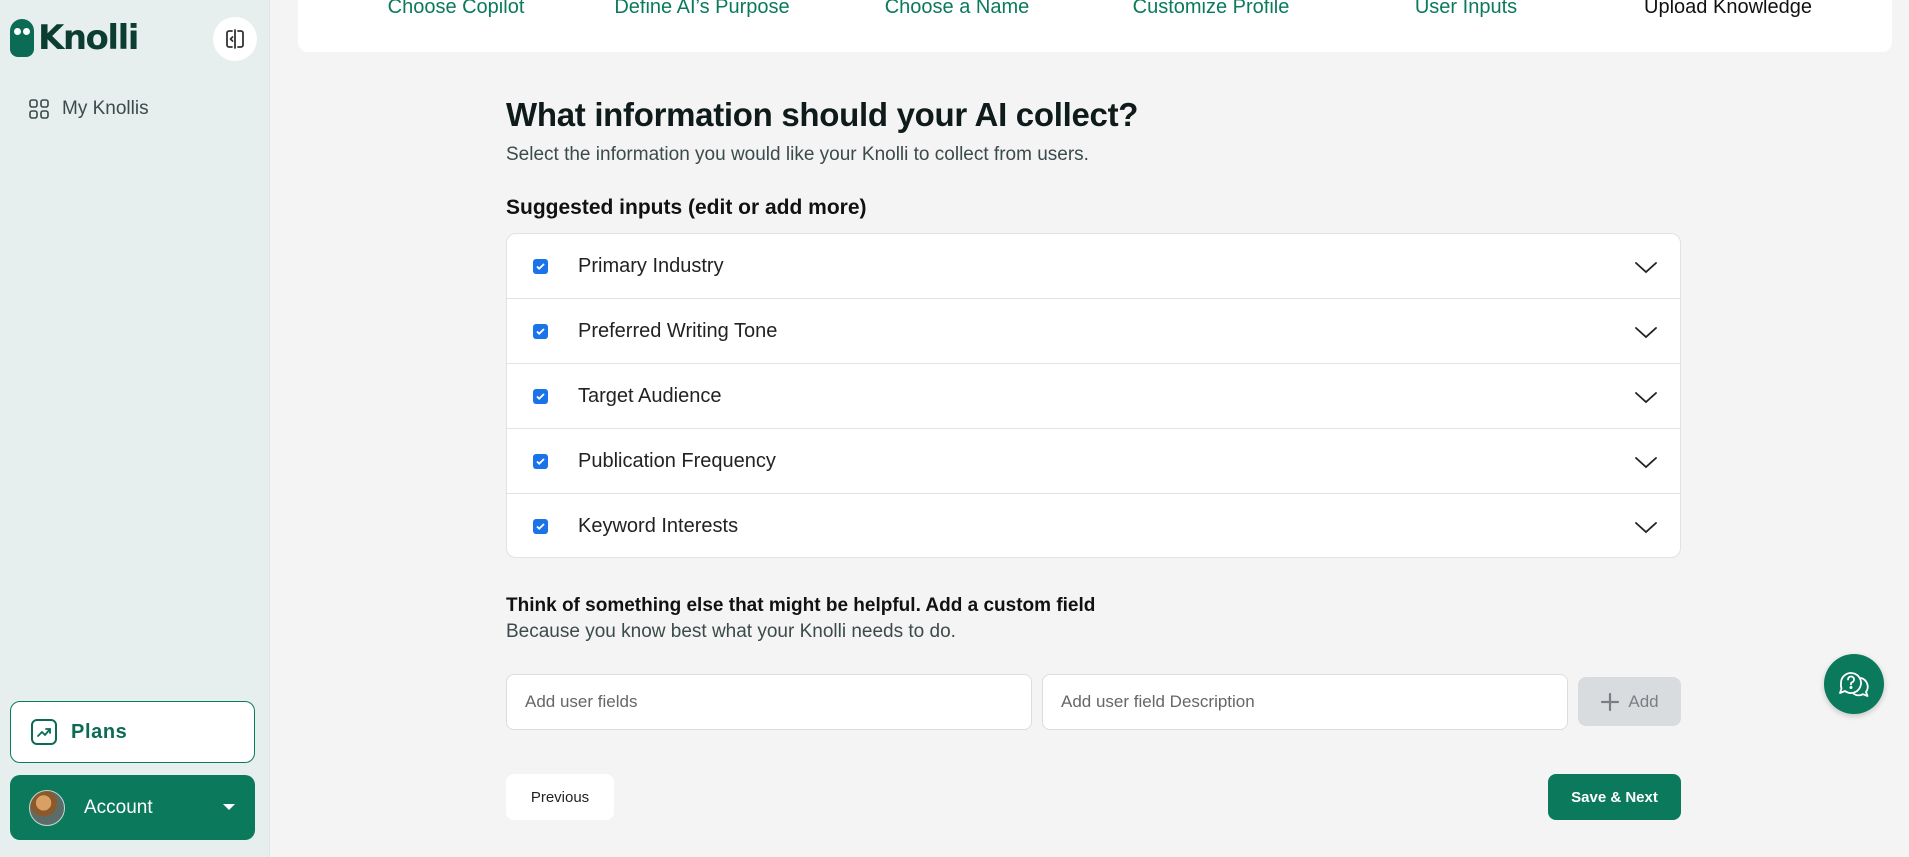  I want to click on step-define-purpose: Define AI’s Purpose, so click(702, 11).